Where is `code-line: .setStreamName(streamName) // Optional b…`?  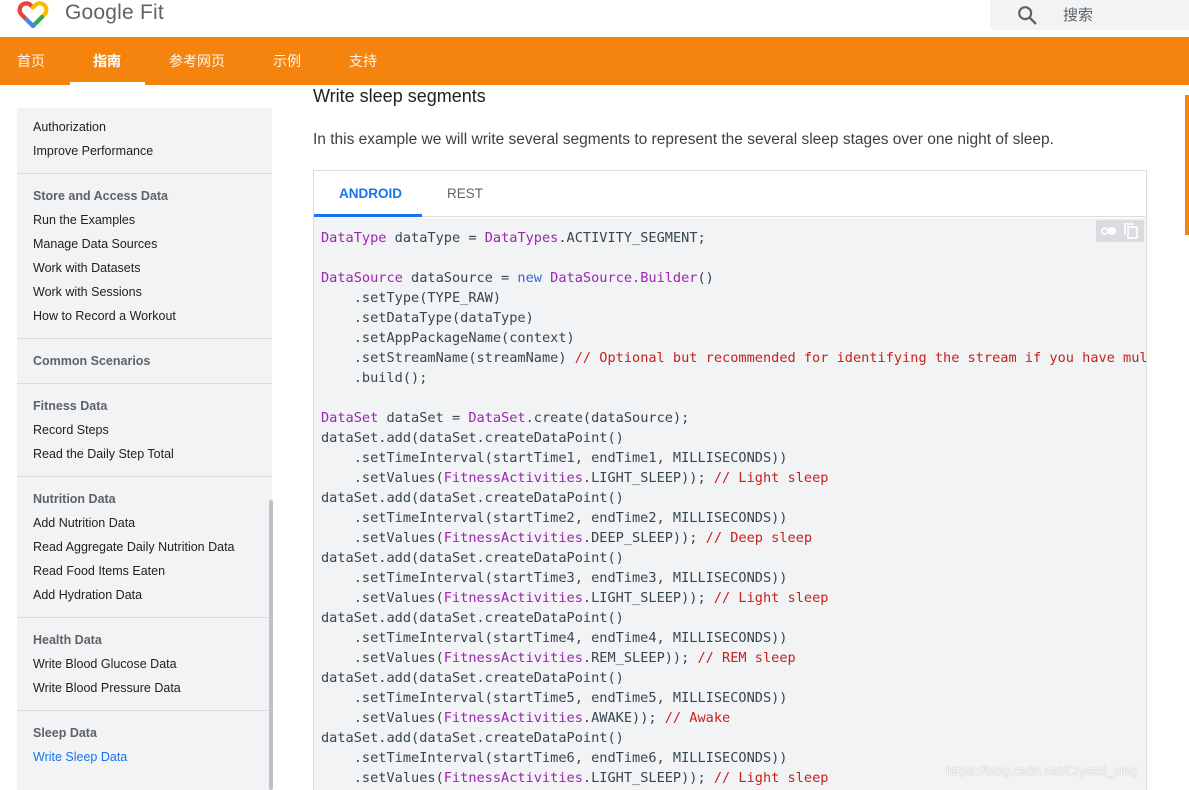
code-line: .setStreamName(streamName) // Optional b… is located at coordinates (733, 358).